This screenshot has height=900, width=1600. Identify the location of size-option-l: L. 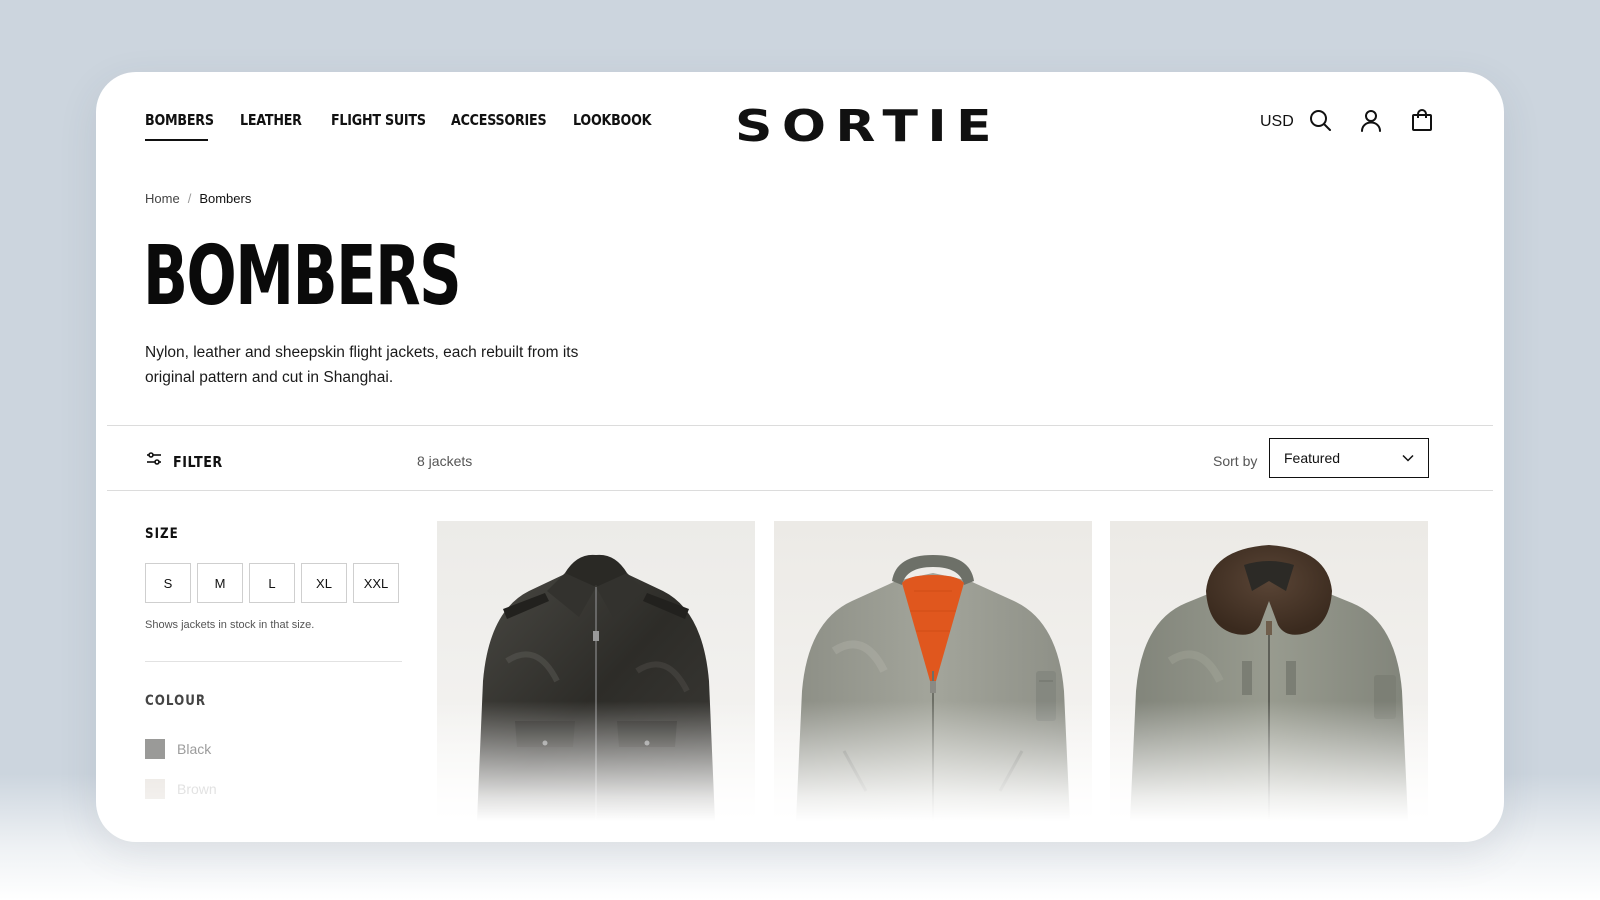
(272, 583).